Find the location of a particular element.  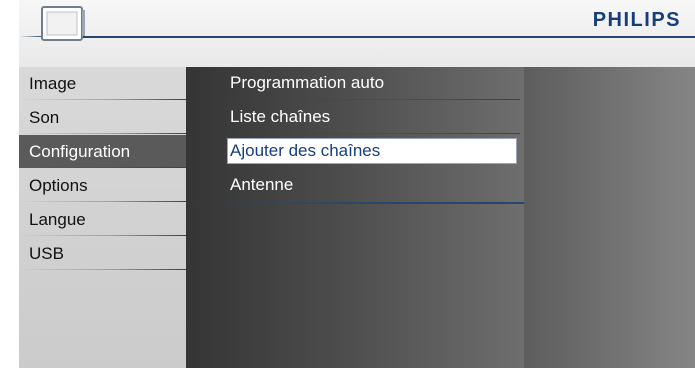

menu-item-label: Image is located at coordinates (53, 83).